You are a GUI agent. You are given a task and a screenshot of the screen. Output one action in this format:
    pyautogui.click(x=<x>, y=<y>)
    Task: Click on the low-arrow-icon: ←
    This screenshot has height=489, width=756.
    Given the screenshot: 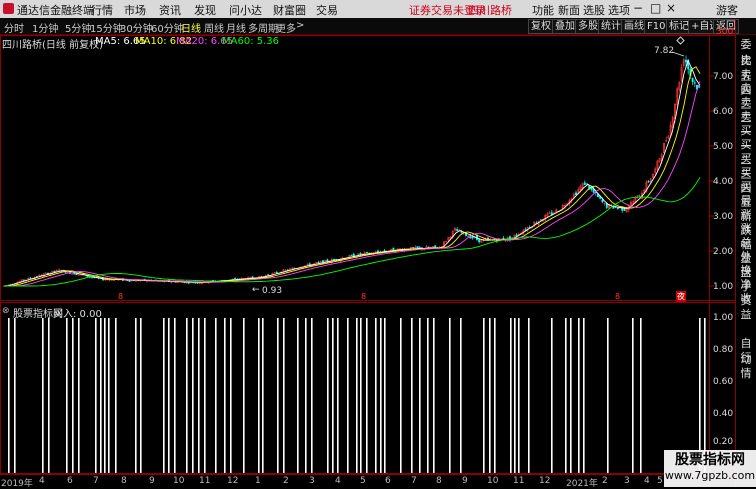 What is the action you would take?
    pyautogui.click(x=256, y=290)
    